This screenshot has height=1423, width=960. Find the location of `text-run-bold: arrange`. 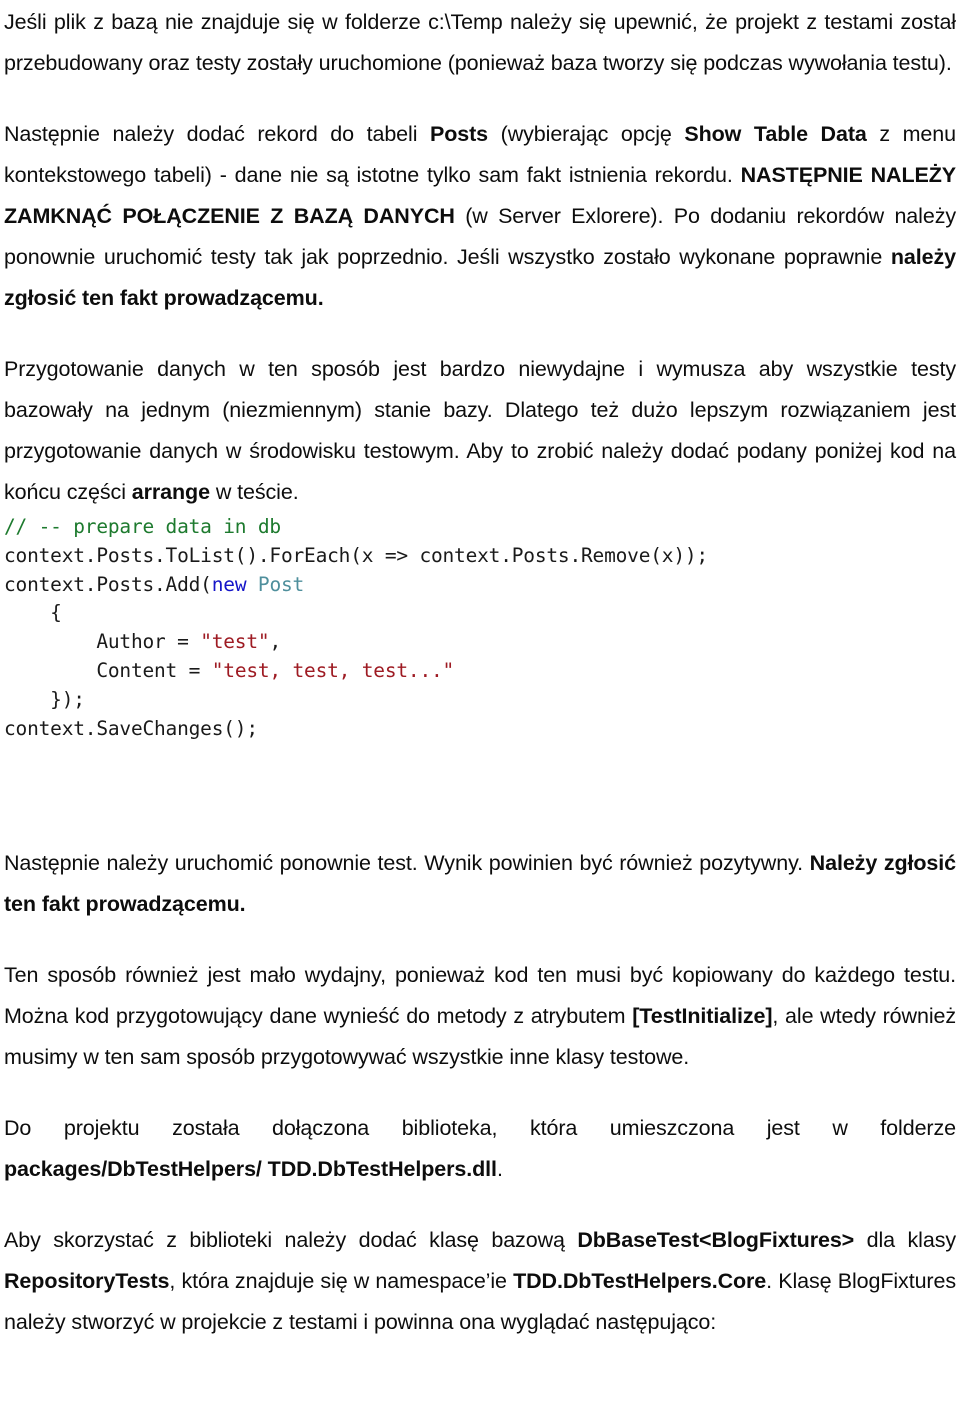

text-run-bold: arrange is located at coordinates (170, 492).